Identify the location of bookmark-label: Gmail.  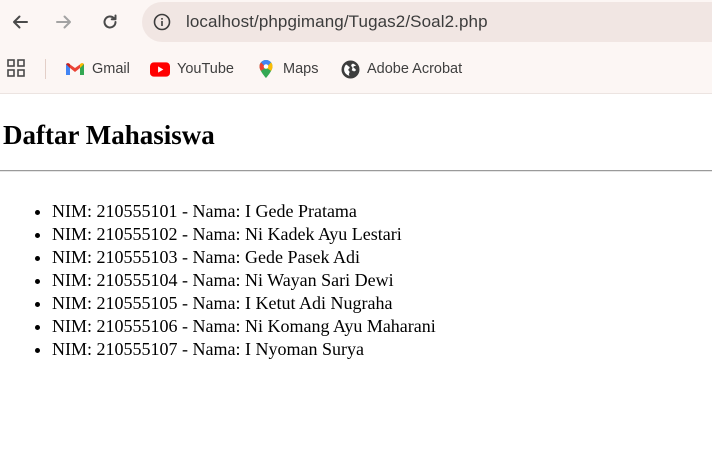
(111, 69).